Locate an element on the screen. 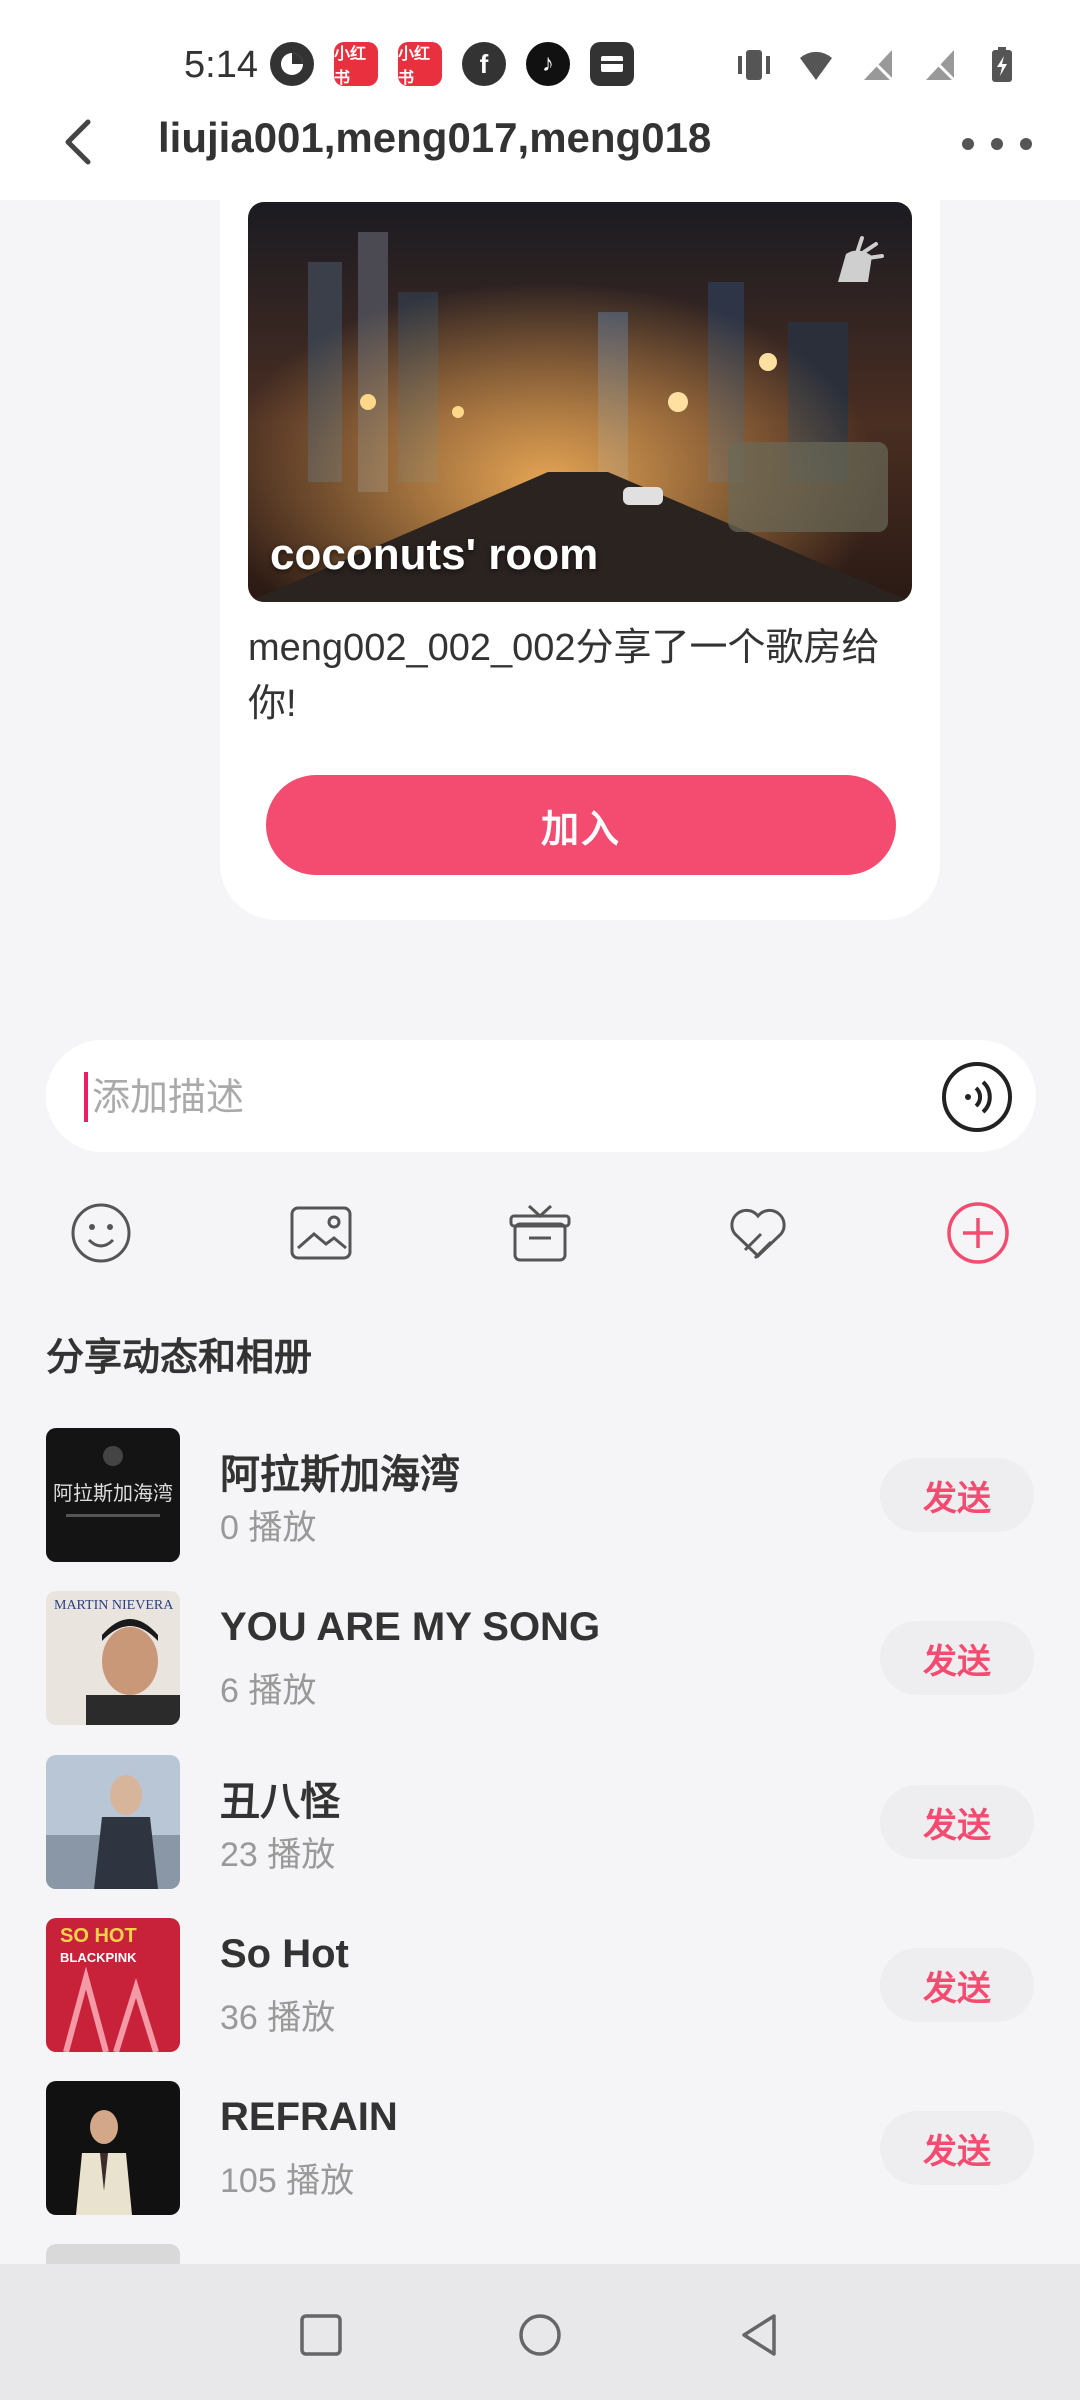  page-title: liujia001,meng017,meng018 is located at coordinates (435, 137).